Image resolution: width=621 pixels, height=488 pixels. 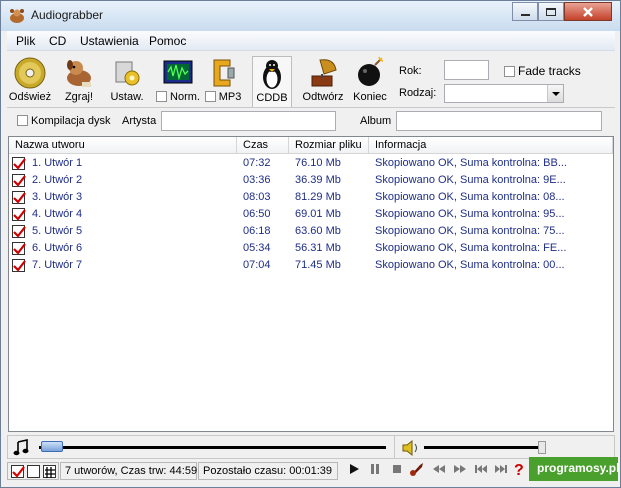 I want to click on artist-label: Artysta, so click(x=139, y=121).